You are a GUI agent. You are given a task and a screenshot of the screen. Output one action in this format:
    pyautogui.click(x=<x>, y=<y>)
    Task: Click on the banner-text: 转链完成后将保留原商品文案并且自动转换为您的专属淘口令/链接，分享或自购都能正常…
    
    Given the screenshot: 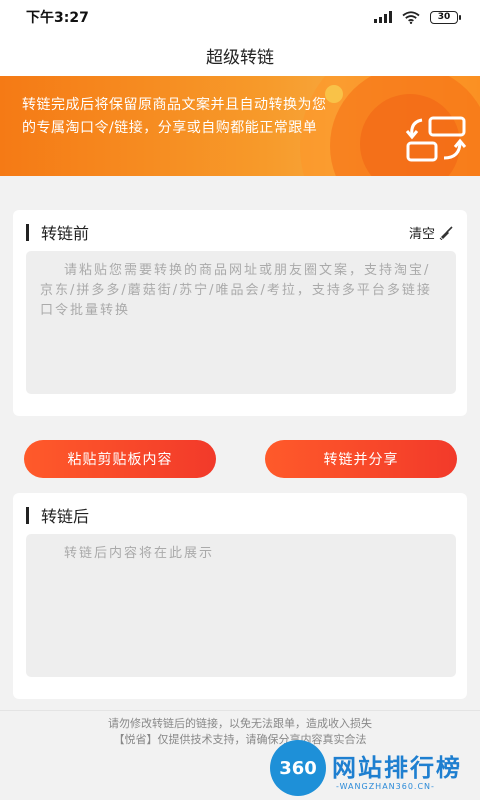 What is the action you would take?
    pyautogui.click(x=174, y=116)
    